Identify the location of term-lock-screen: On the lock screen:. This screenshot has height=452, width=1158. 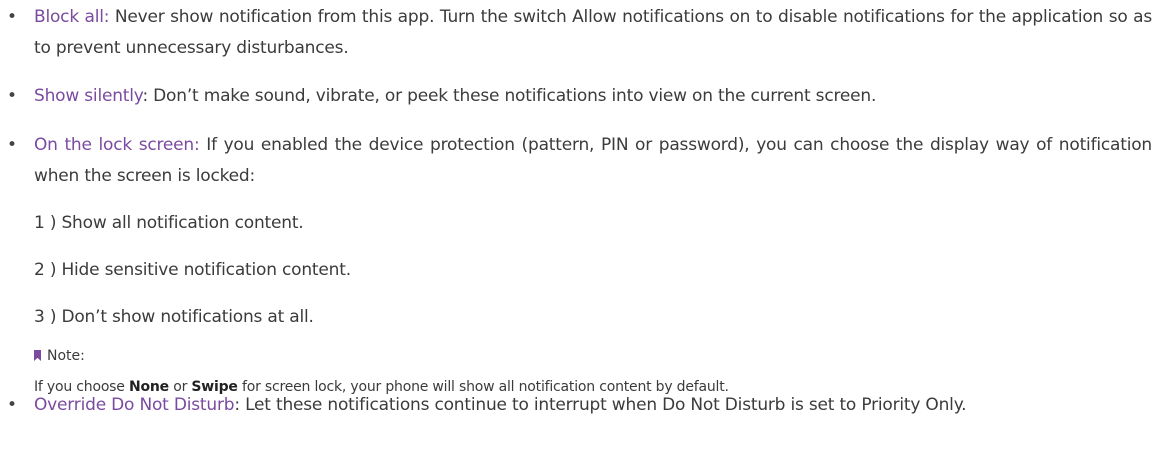
(117, 145).